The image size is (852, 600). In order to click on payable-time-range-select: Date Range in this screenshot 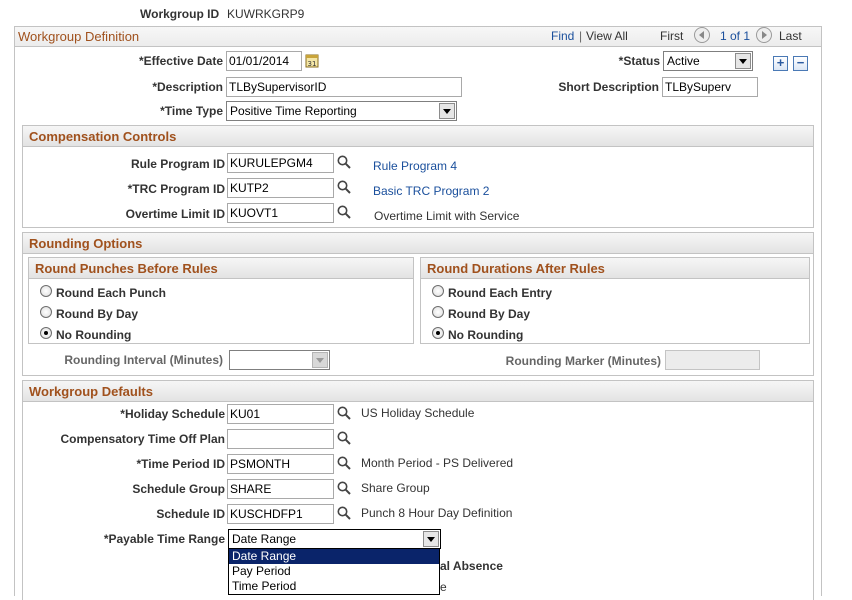, I will do `click(334, 539)`.